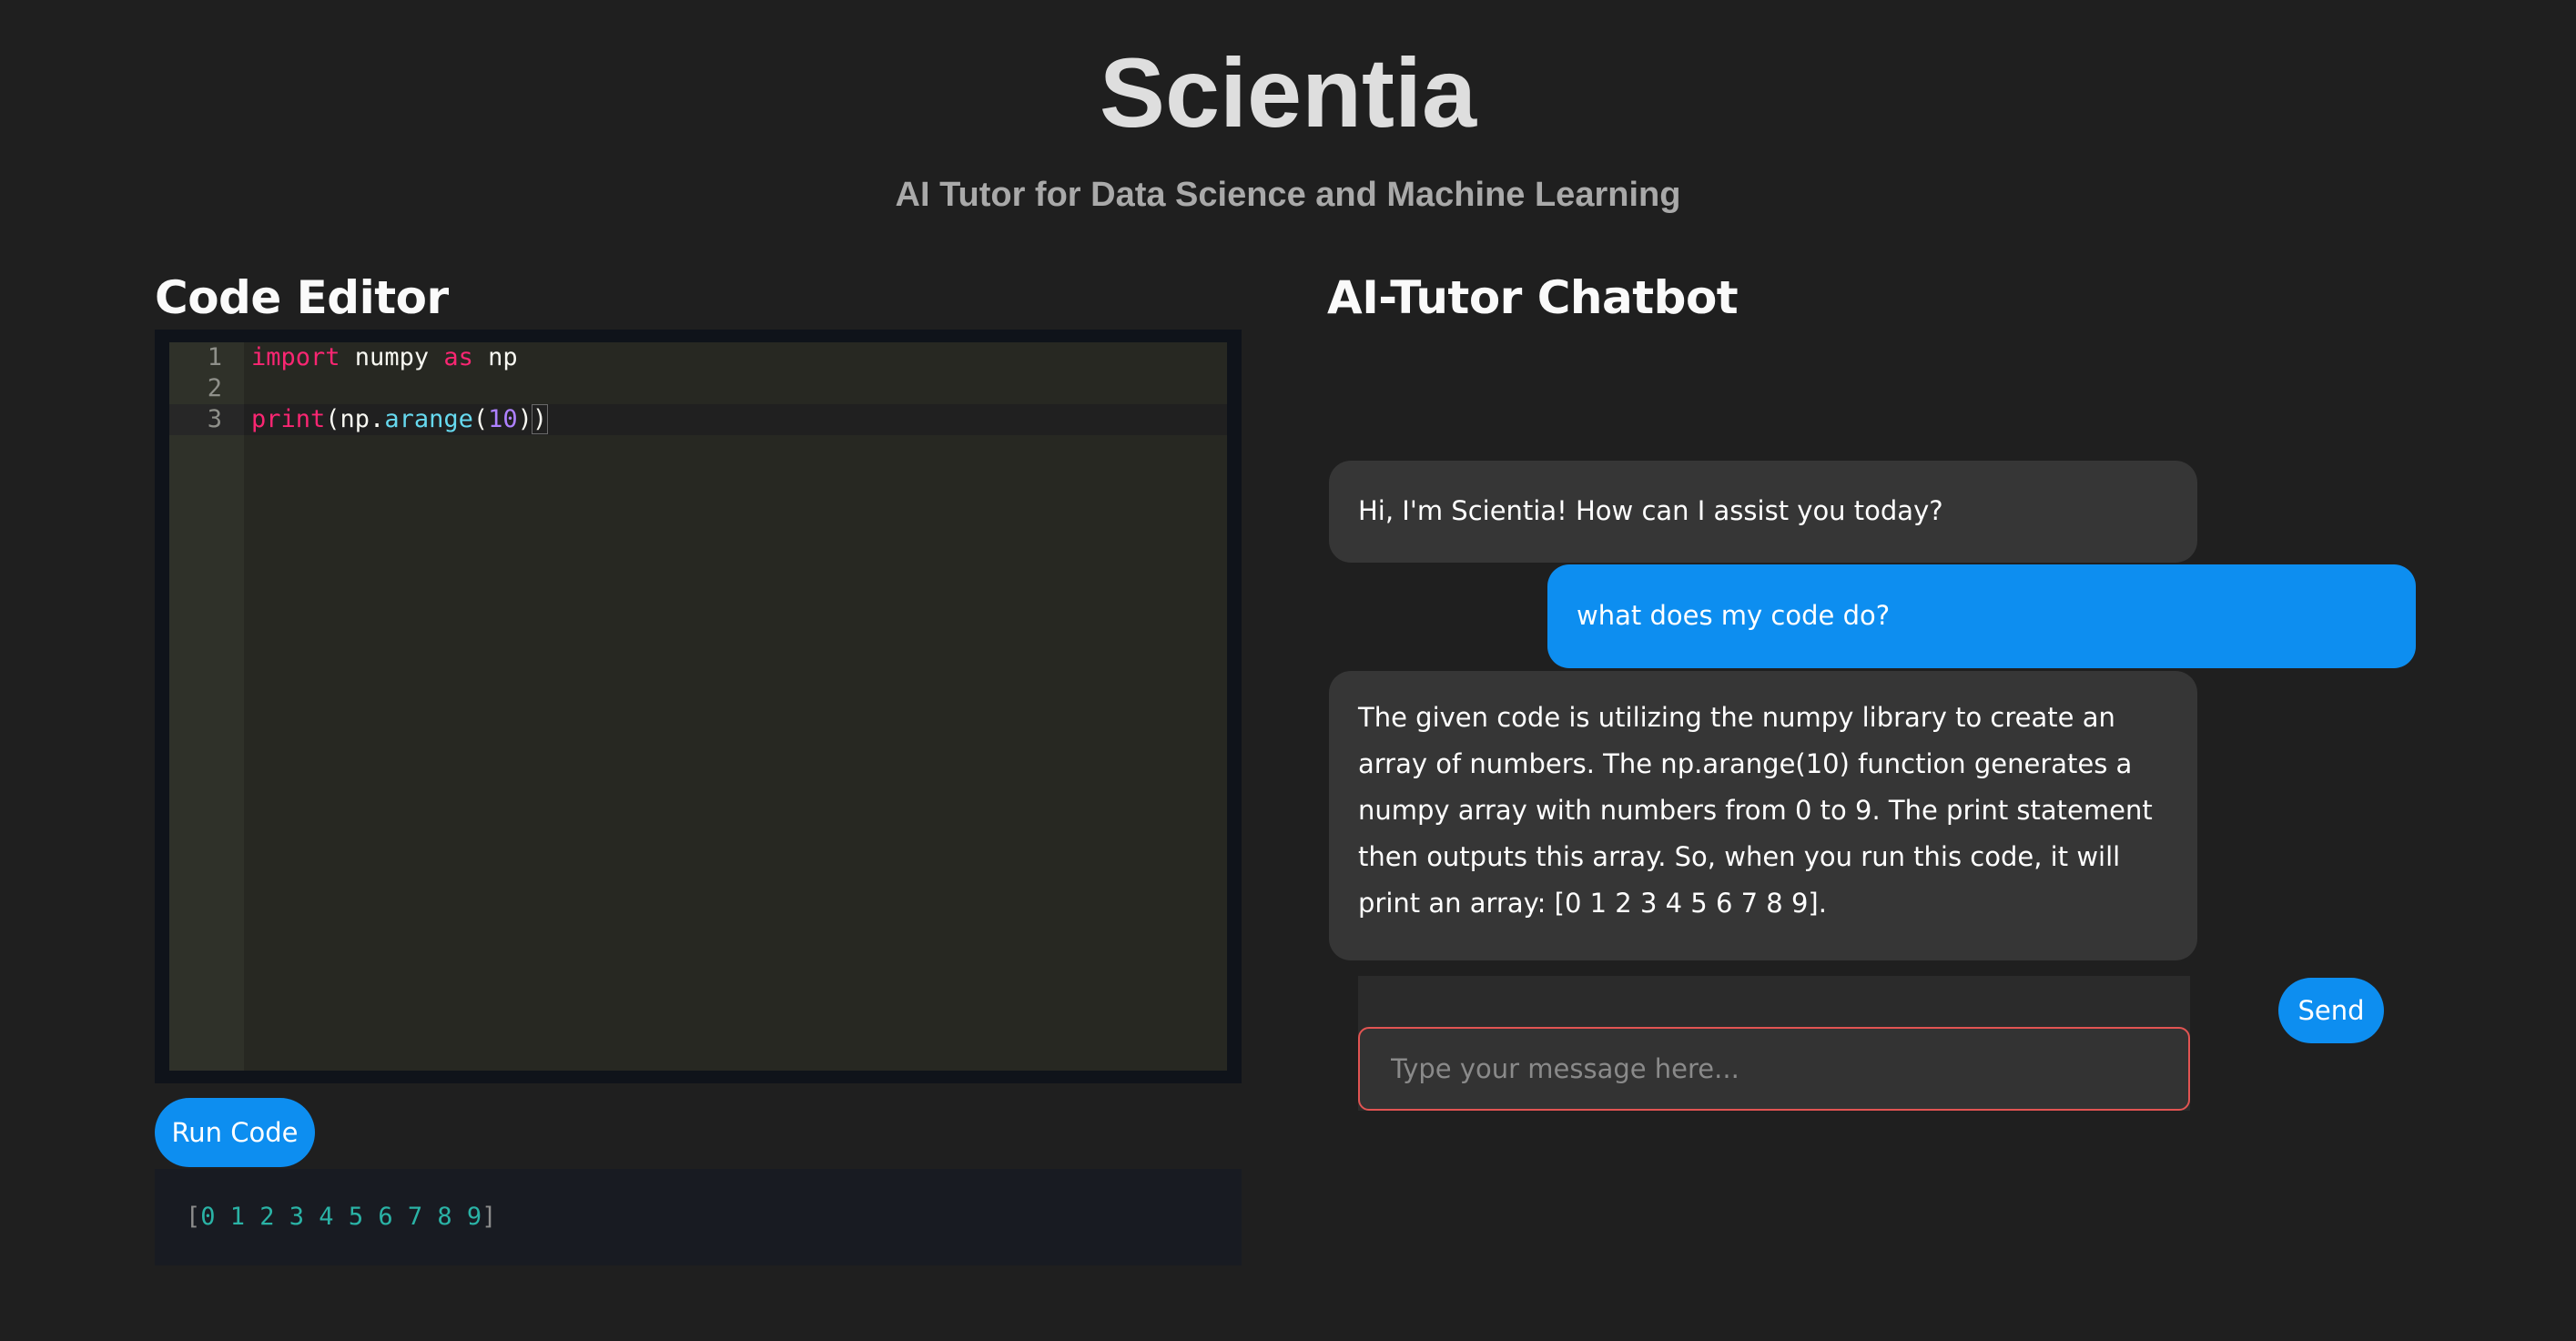 The height and width of the screenshot is (1341, 2576). Describe the element at coordinates (503, 419) in the screenshot. I see `number-token: 10` at that location.